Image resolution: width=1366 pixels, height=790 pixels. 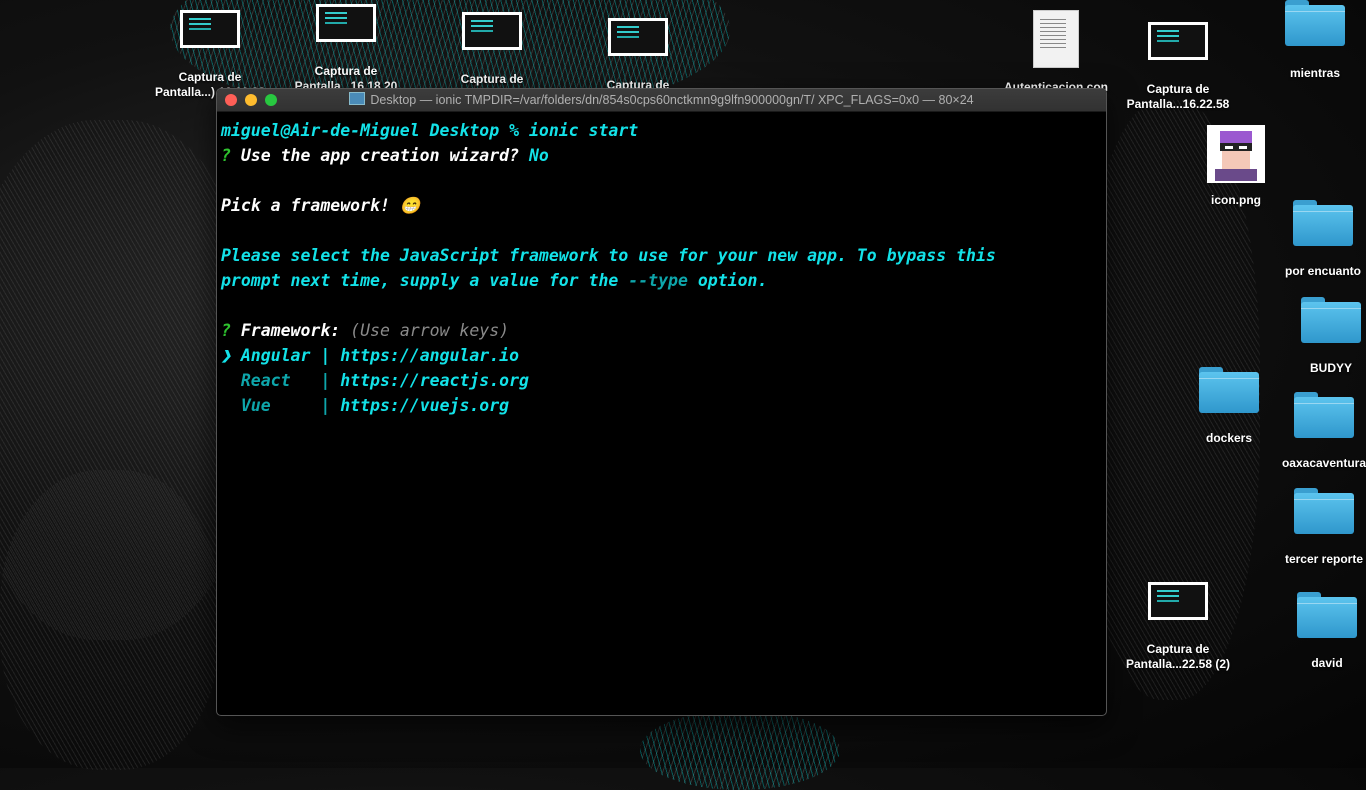 I want to click on window-controls, so click(x=251, y=100).